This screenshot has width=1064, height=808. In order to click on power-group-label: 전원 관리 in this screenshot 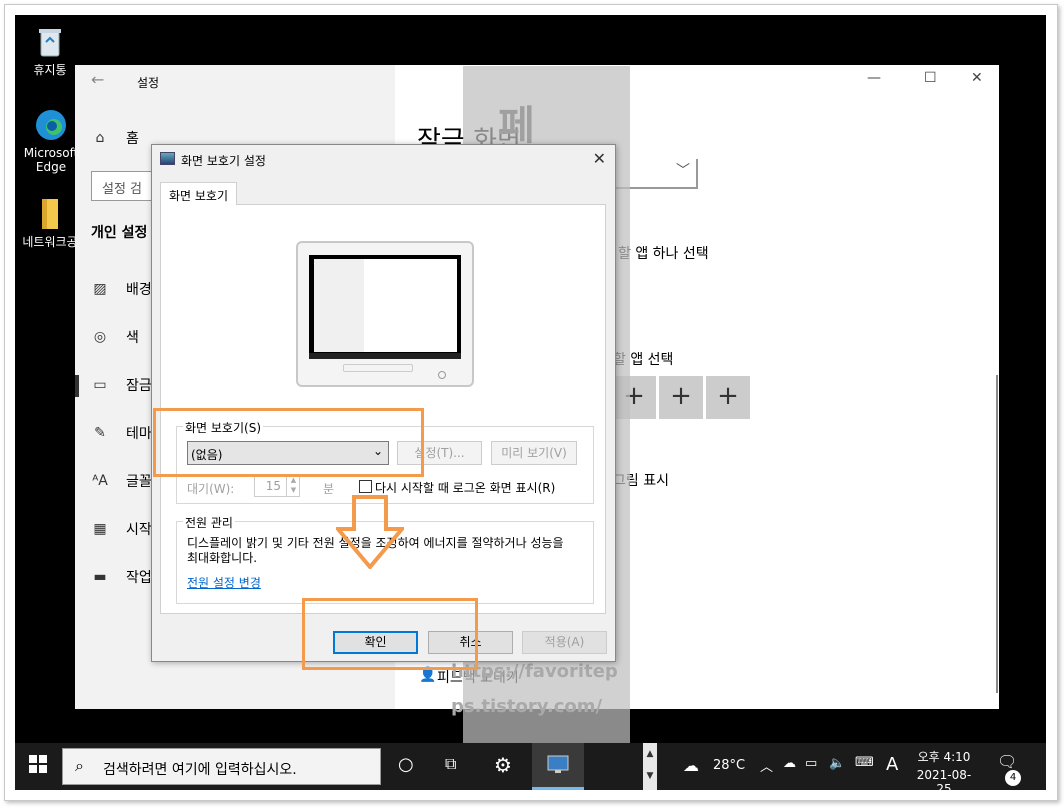, I will do `click(209, 522)`.